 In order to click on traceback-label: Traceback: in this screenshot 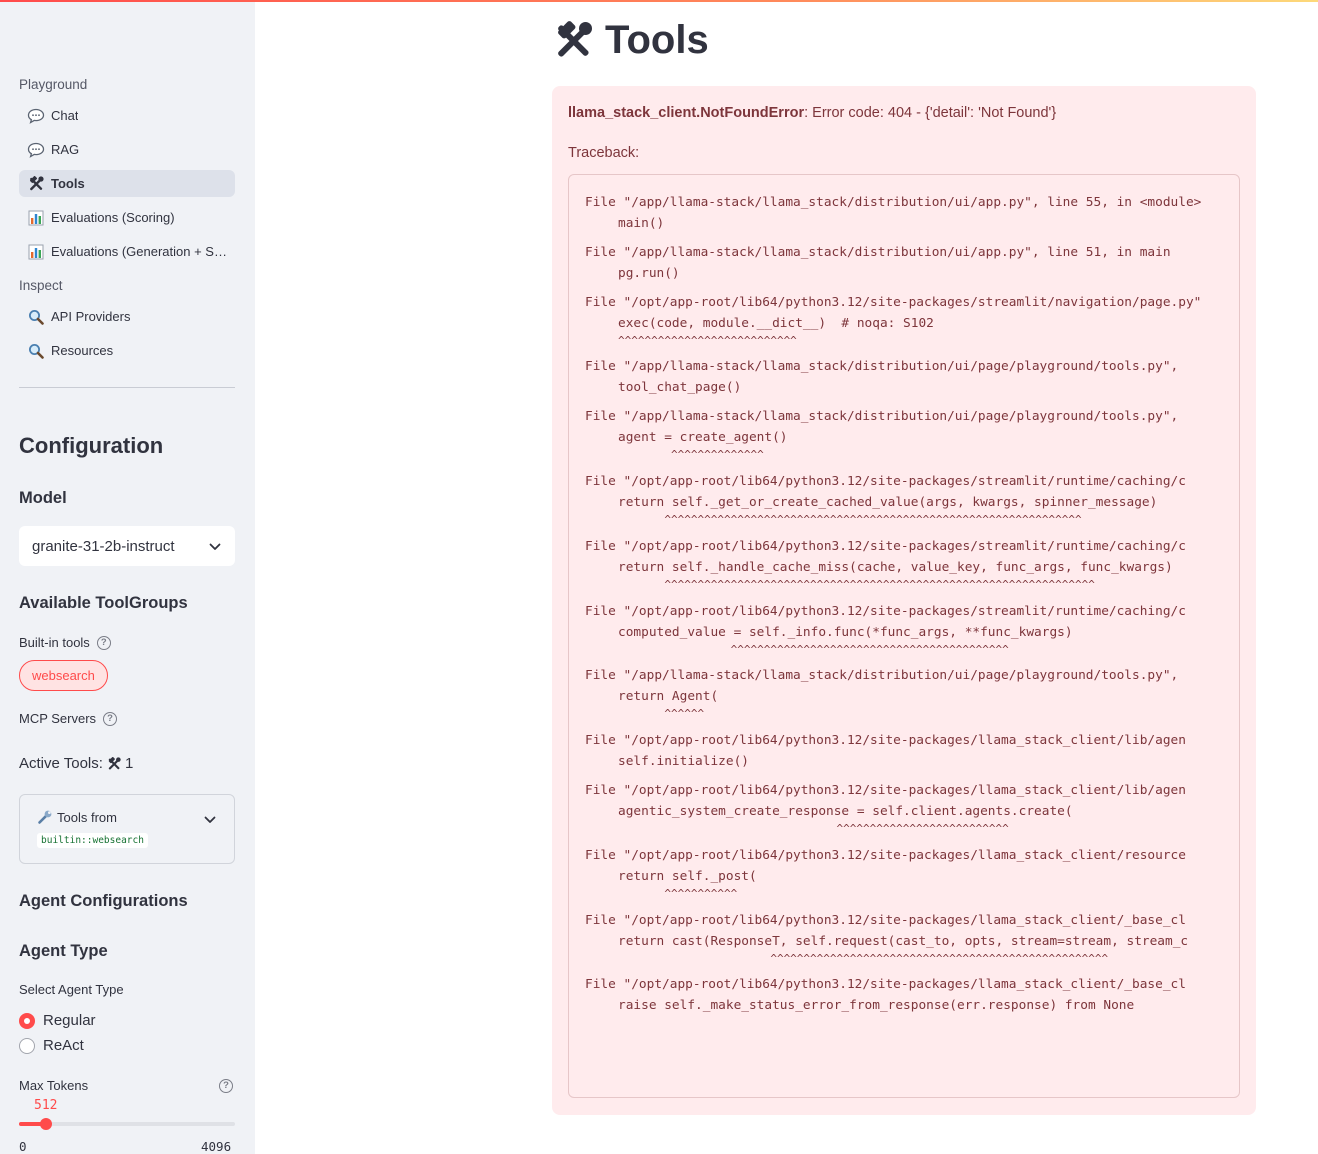, I will do `click(604, 153)`.